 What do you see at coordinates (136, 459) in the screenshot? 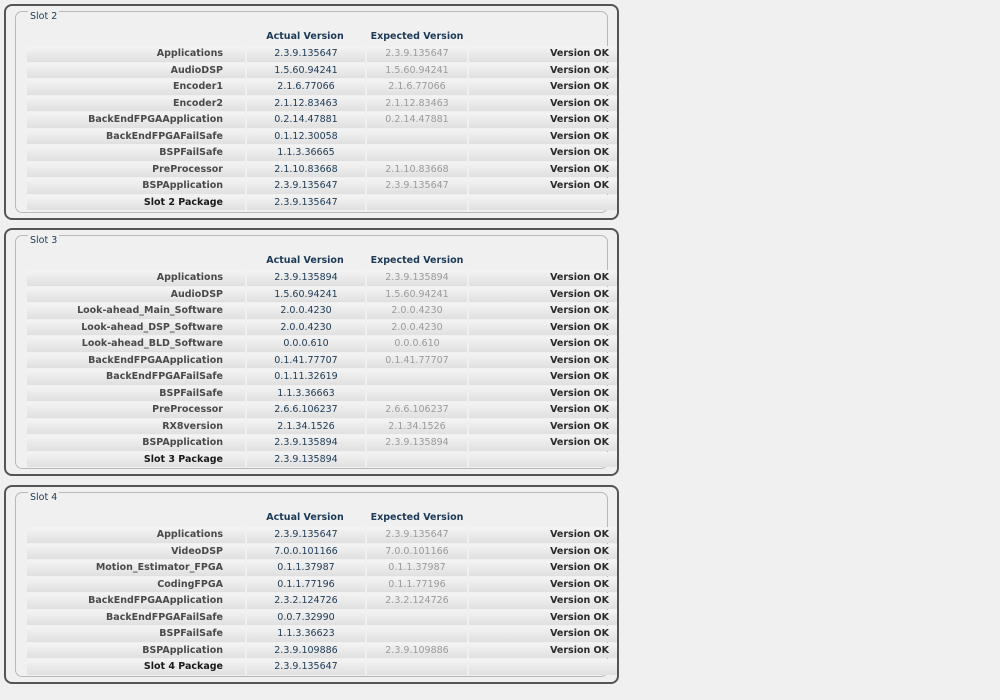
I see `component-name-cell: Slot 3 Package` at bounding box center [136, 459].